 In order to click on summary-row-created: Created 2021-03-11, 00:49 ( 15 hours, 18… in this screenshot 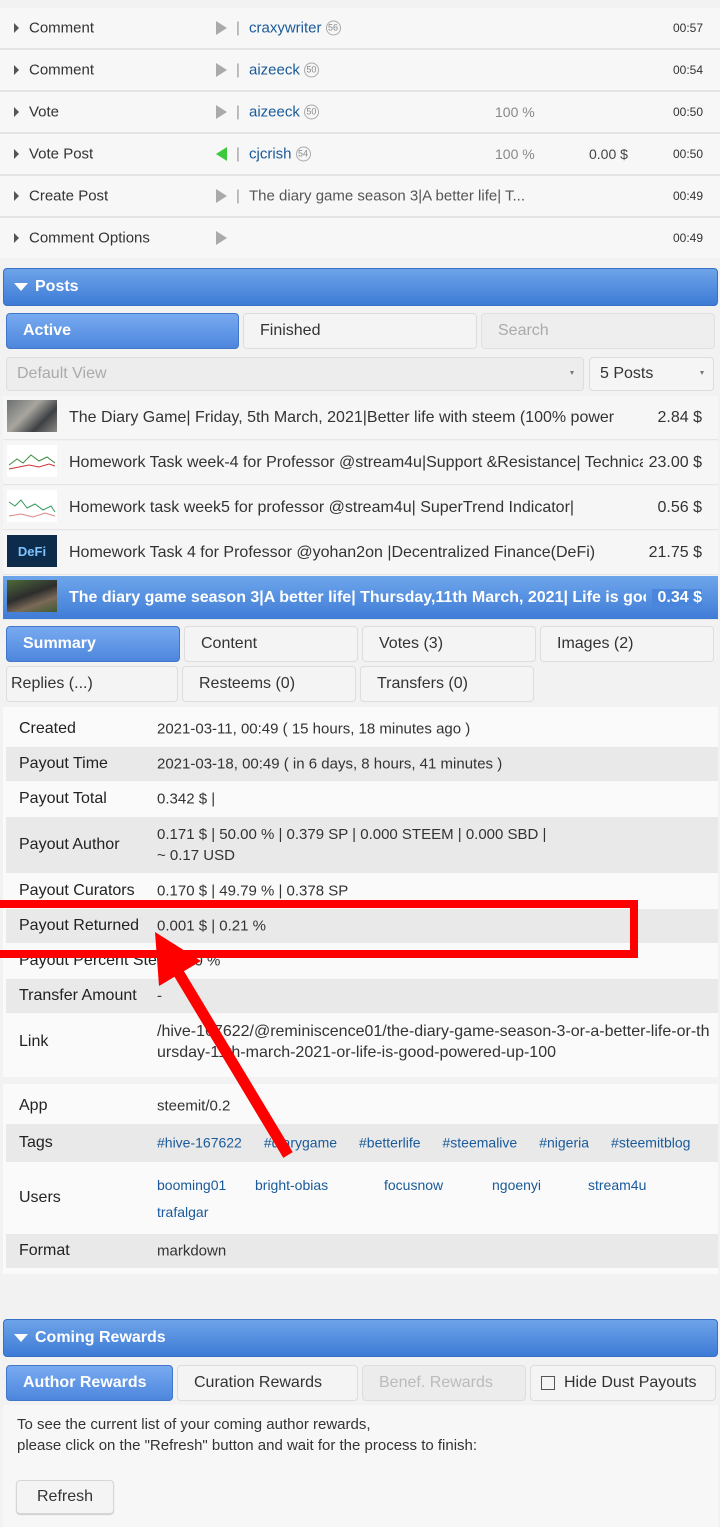, I will do `click(362, 729)`.